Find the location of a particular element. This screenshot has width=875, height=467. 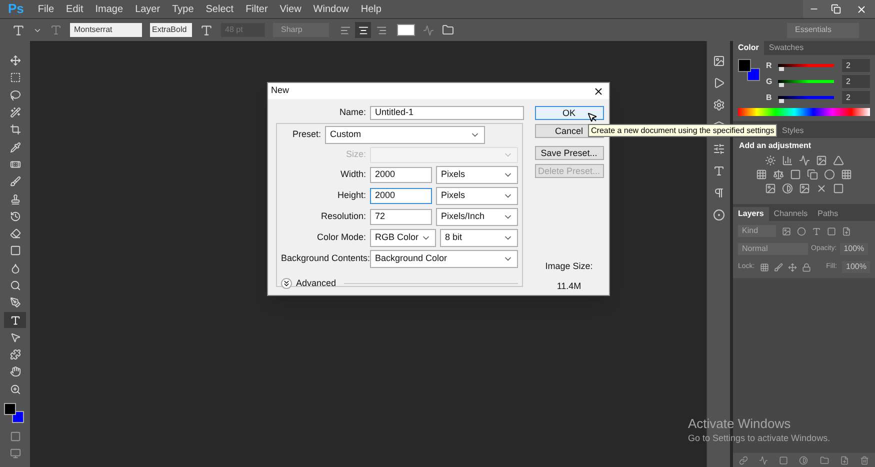

opacity-field: 100% is located at coordinates (854, 249).